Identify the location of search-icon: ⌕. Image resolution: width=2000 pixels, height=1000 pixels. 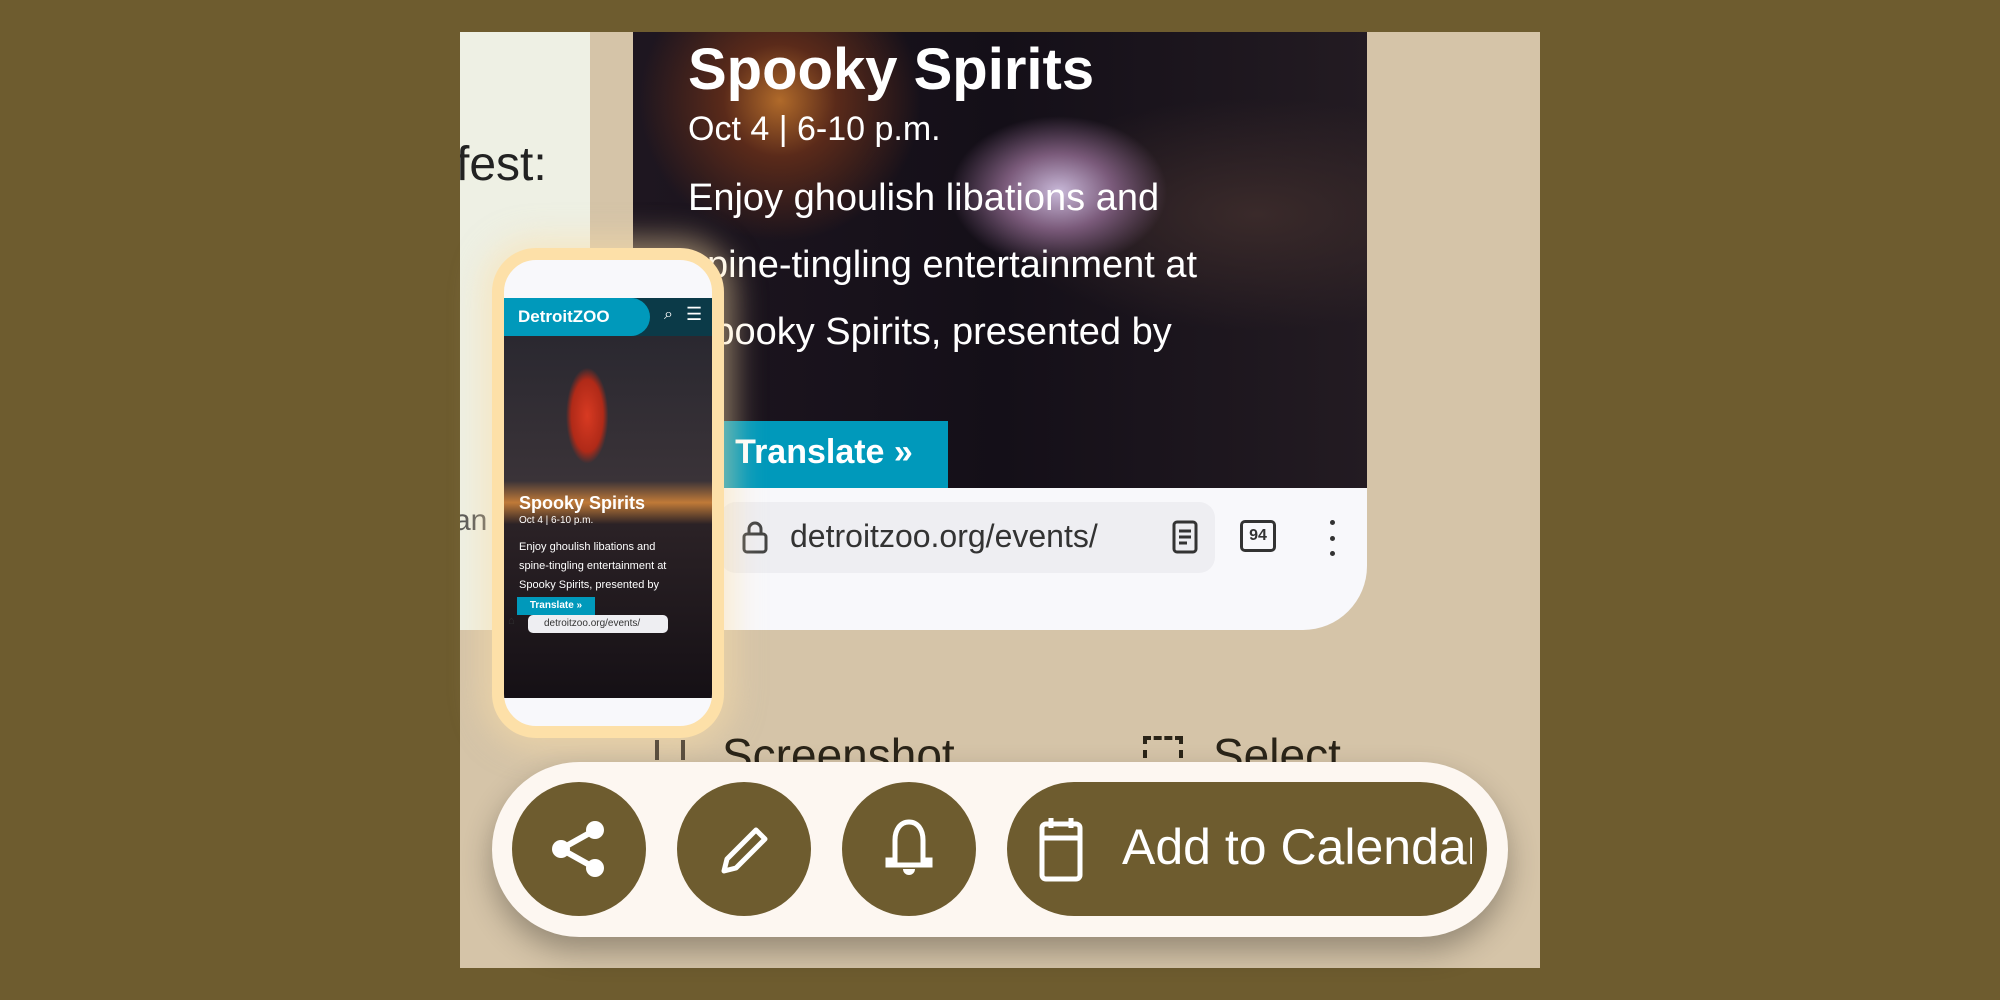
(668, 314).